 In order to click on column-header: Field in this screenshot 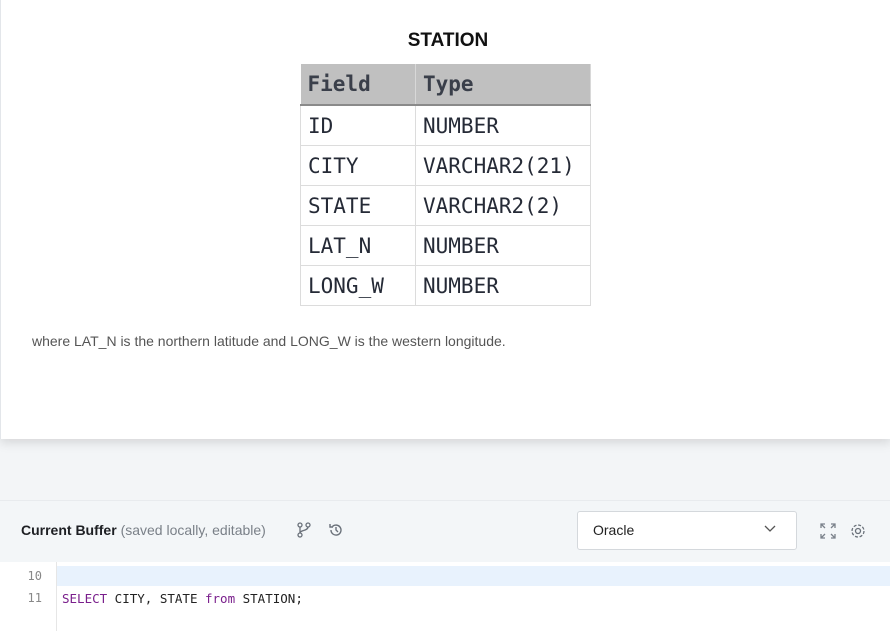, I will do `click(358, 85)`.